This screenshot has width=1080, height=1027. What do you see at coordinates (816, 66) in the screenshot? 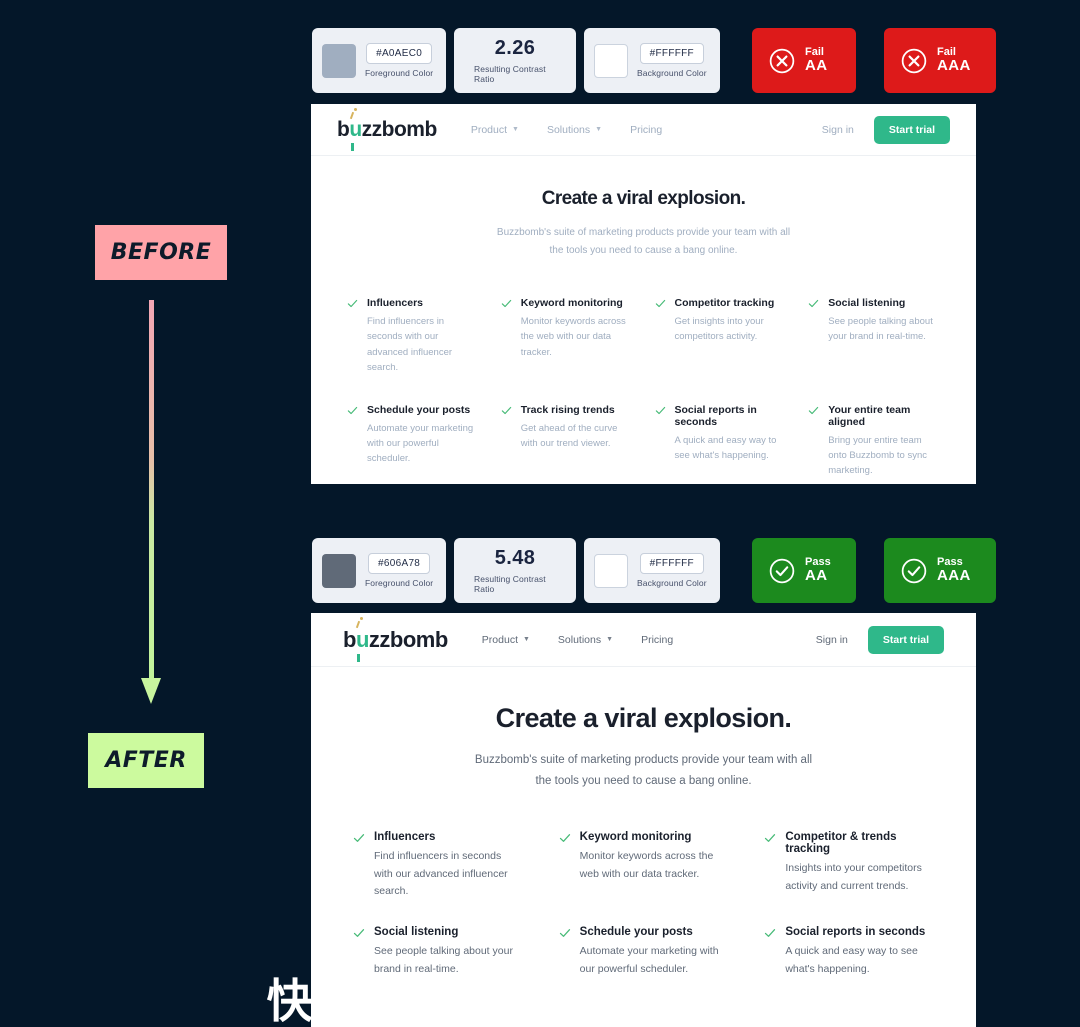
I see `badge-level: AA` at bounding box center [816, 66].